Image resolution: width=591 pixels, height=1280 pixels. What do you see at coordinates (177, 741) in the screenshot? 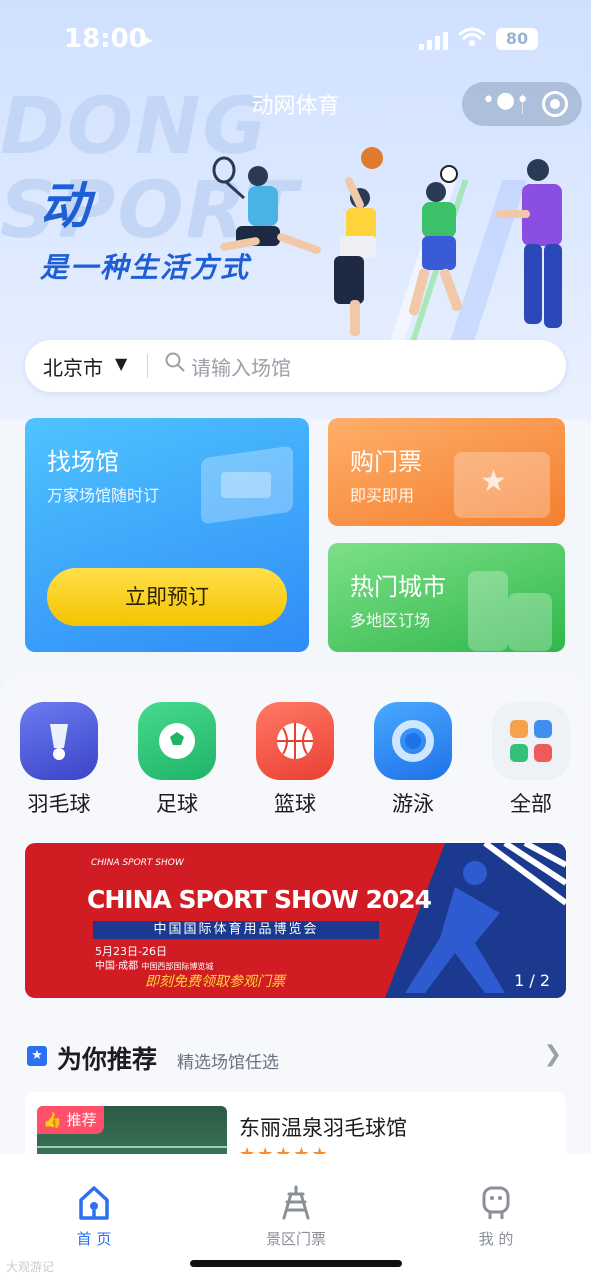
I see `football-icon` at bounding box center [177, 741].